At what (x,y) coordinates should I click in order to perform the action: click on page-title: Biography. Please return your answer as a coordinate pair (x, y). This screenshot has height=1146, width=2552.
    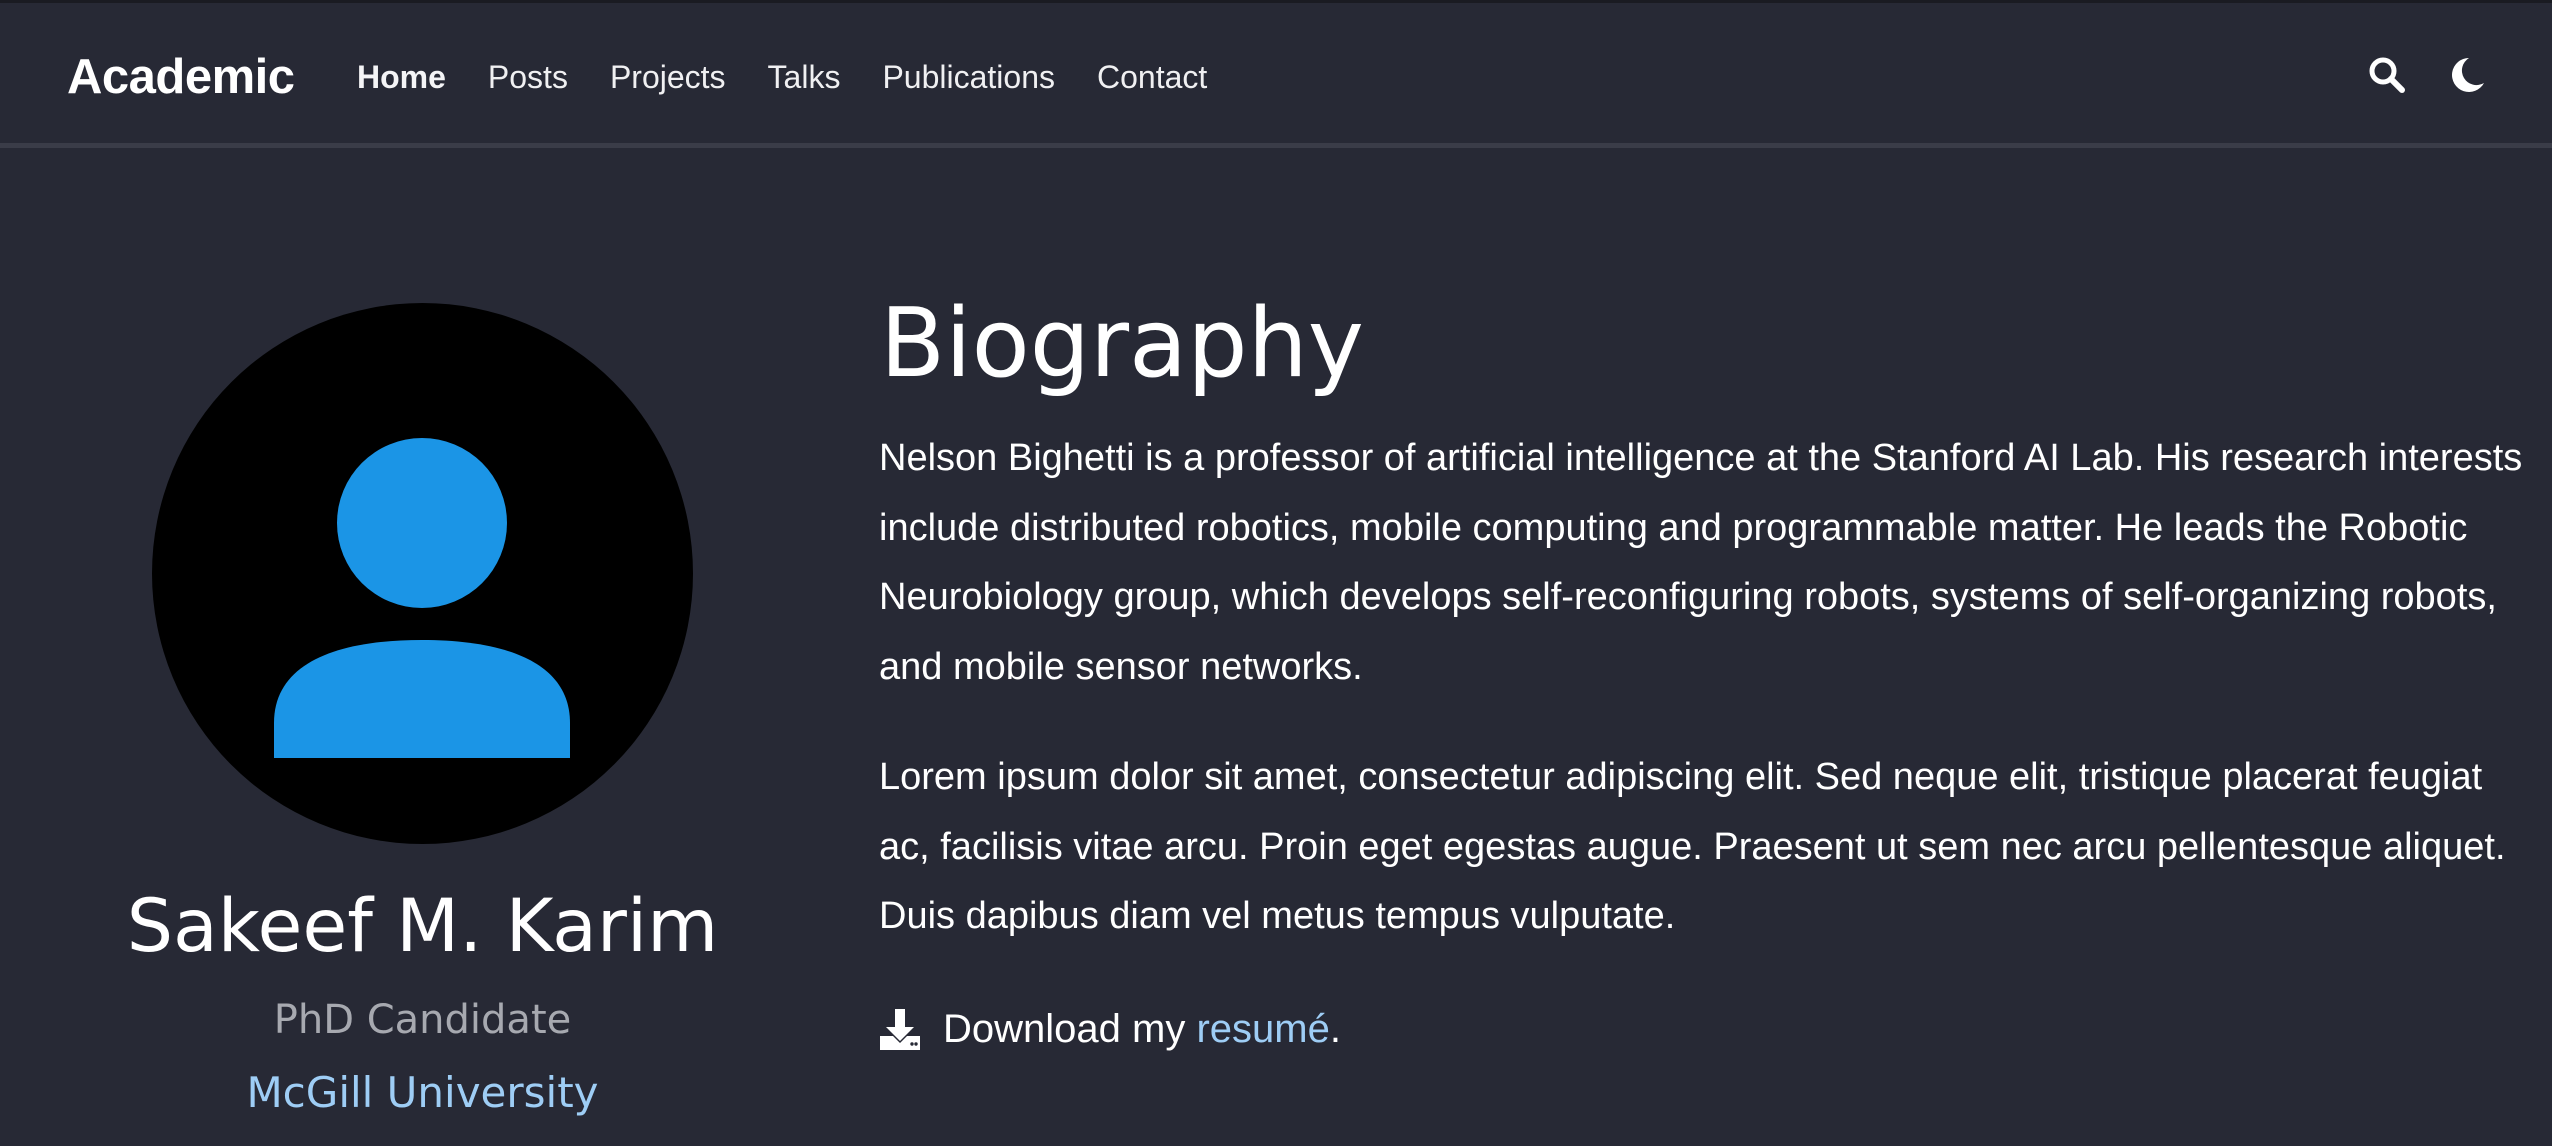
    Looking at the image, I should click on (1122, 344).